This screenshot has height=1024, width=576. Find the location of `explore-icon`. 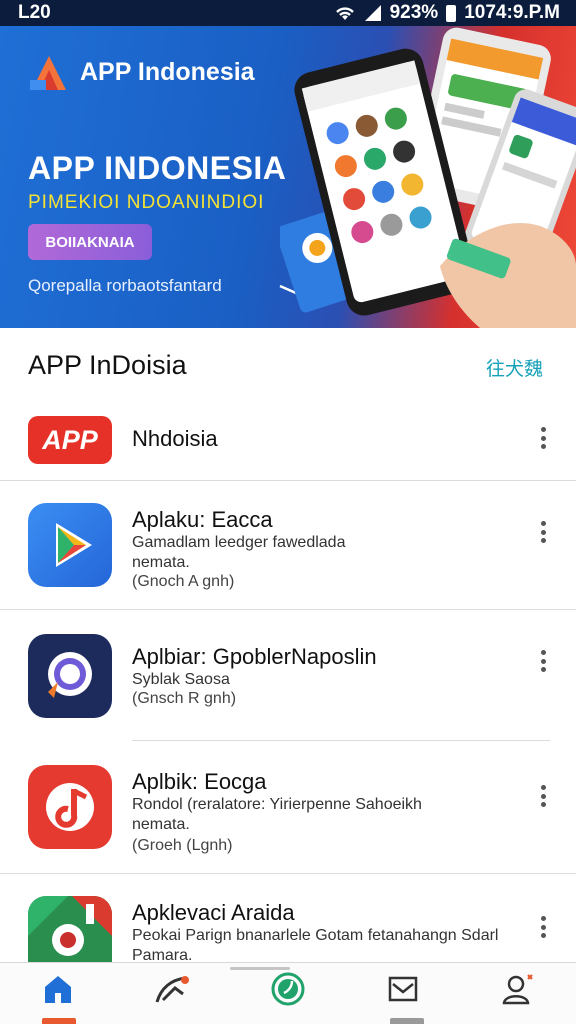

explore-icon is located at coordinates (172, 988).